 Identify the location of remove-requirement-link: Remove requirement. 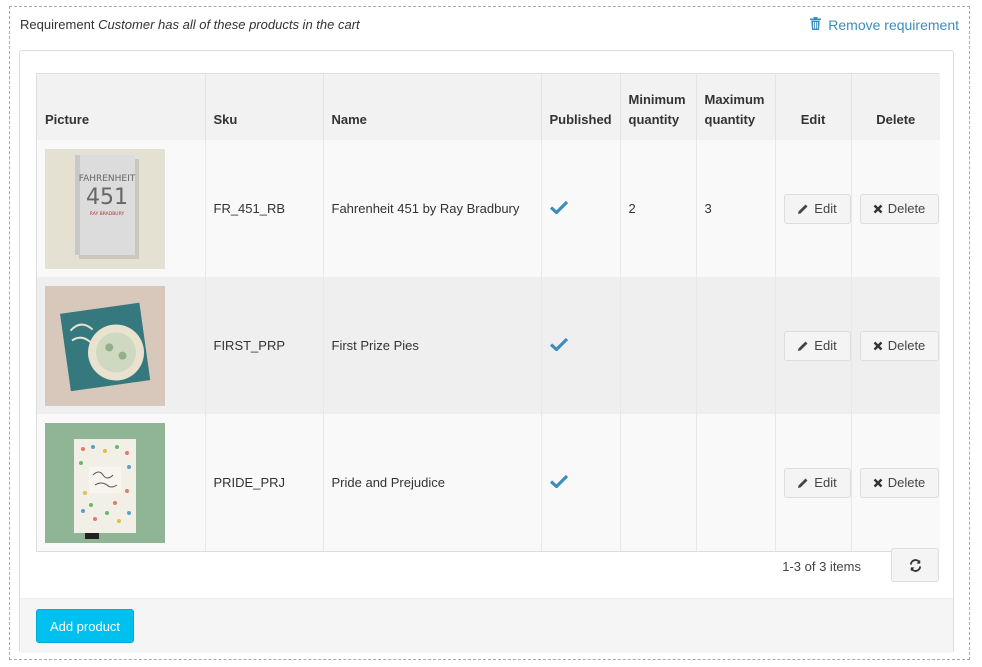
(884, 25).